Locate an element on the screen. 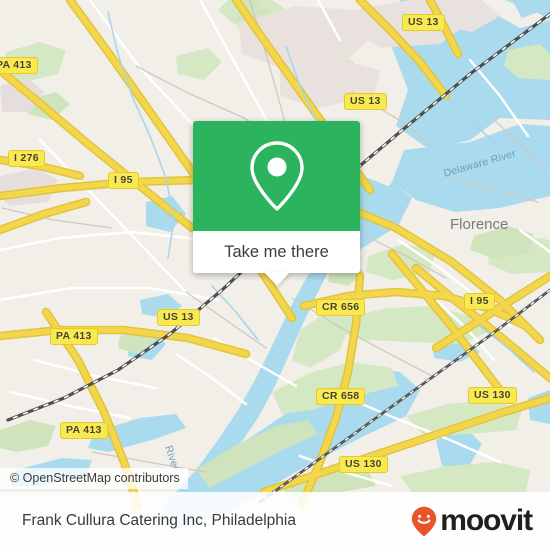 This screenshot has height=550, width=550. road-shield-pa-413-bottom: PA 413 is located at coordinates (84, 430).